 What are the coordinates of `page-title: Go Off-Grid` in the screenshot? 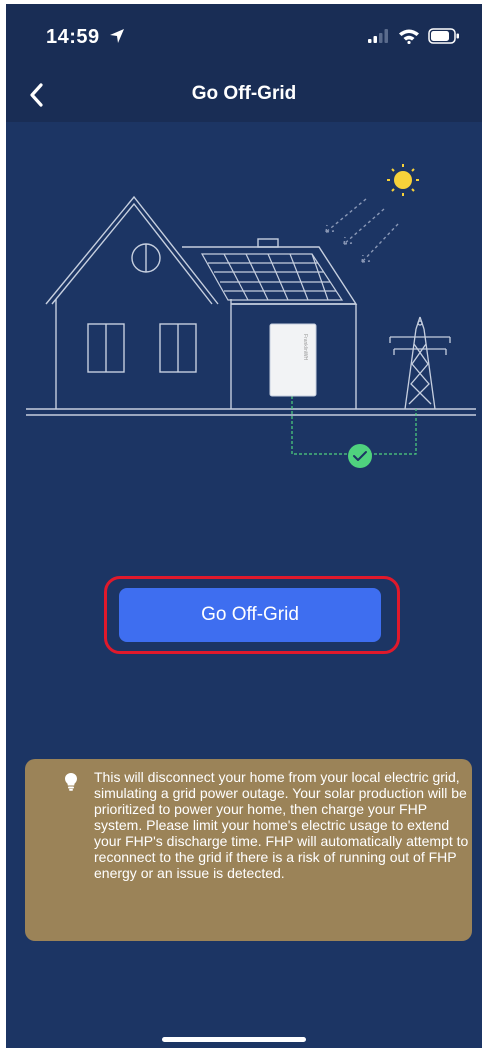 It's located at (244, 93).